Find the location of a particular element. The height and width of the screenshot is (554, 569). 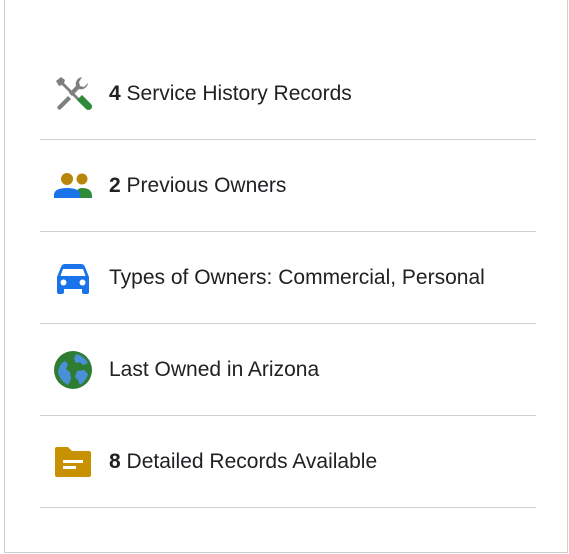

detailed-records-text: 8 Detailed Records Available is located at coordinates (243, 462).